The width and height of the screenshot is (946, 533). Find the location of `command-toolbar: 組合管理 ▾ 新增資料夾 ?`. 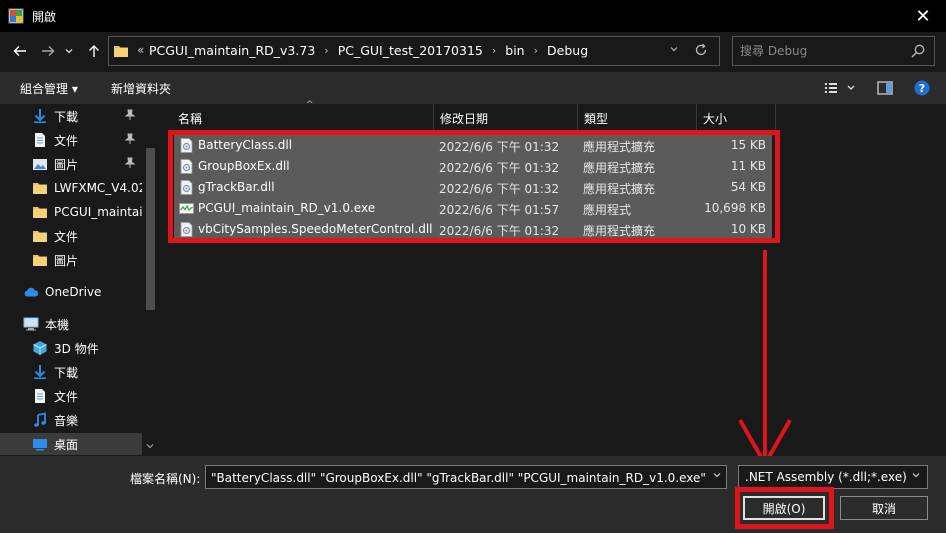

command-toolbar: 組合管理 ▾ 新增資料夾 ? is located at coordinates (473, 88).